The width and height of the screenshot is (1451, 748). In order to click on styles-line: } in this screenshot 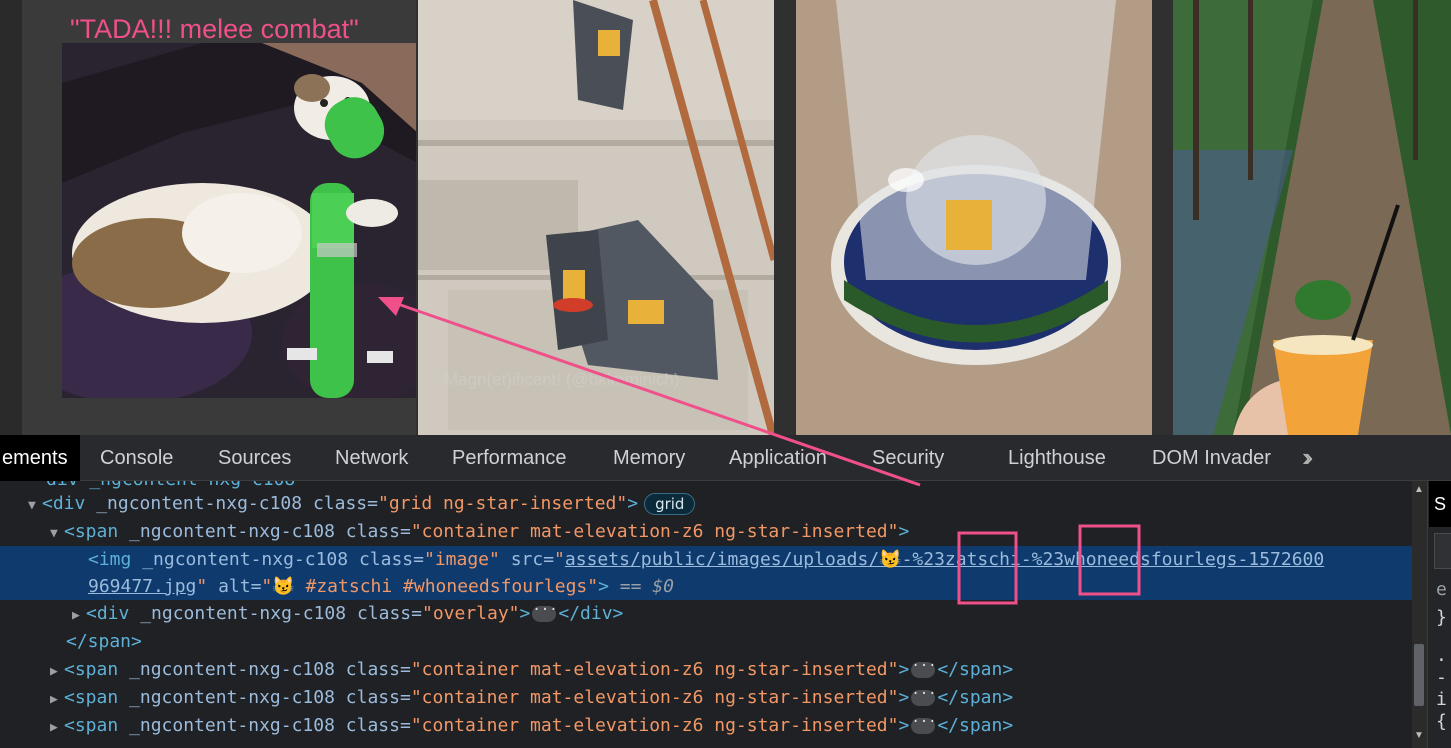, I will do `click(1441, 617)`.